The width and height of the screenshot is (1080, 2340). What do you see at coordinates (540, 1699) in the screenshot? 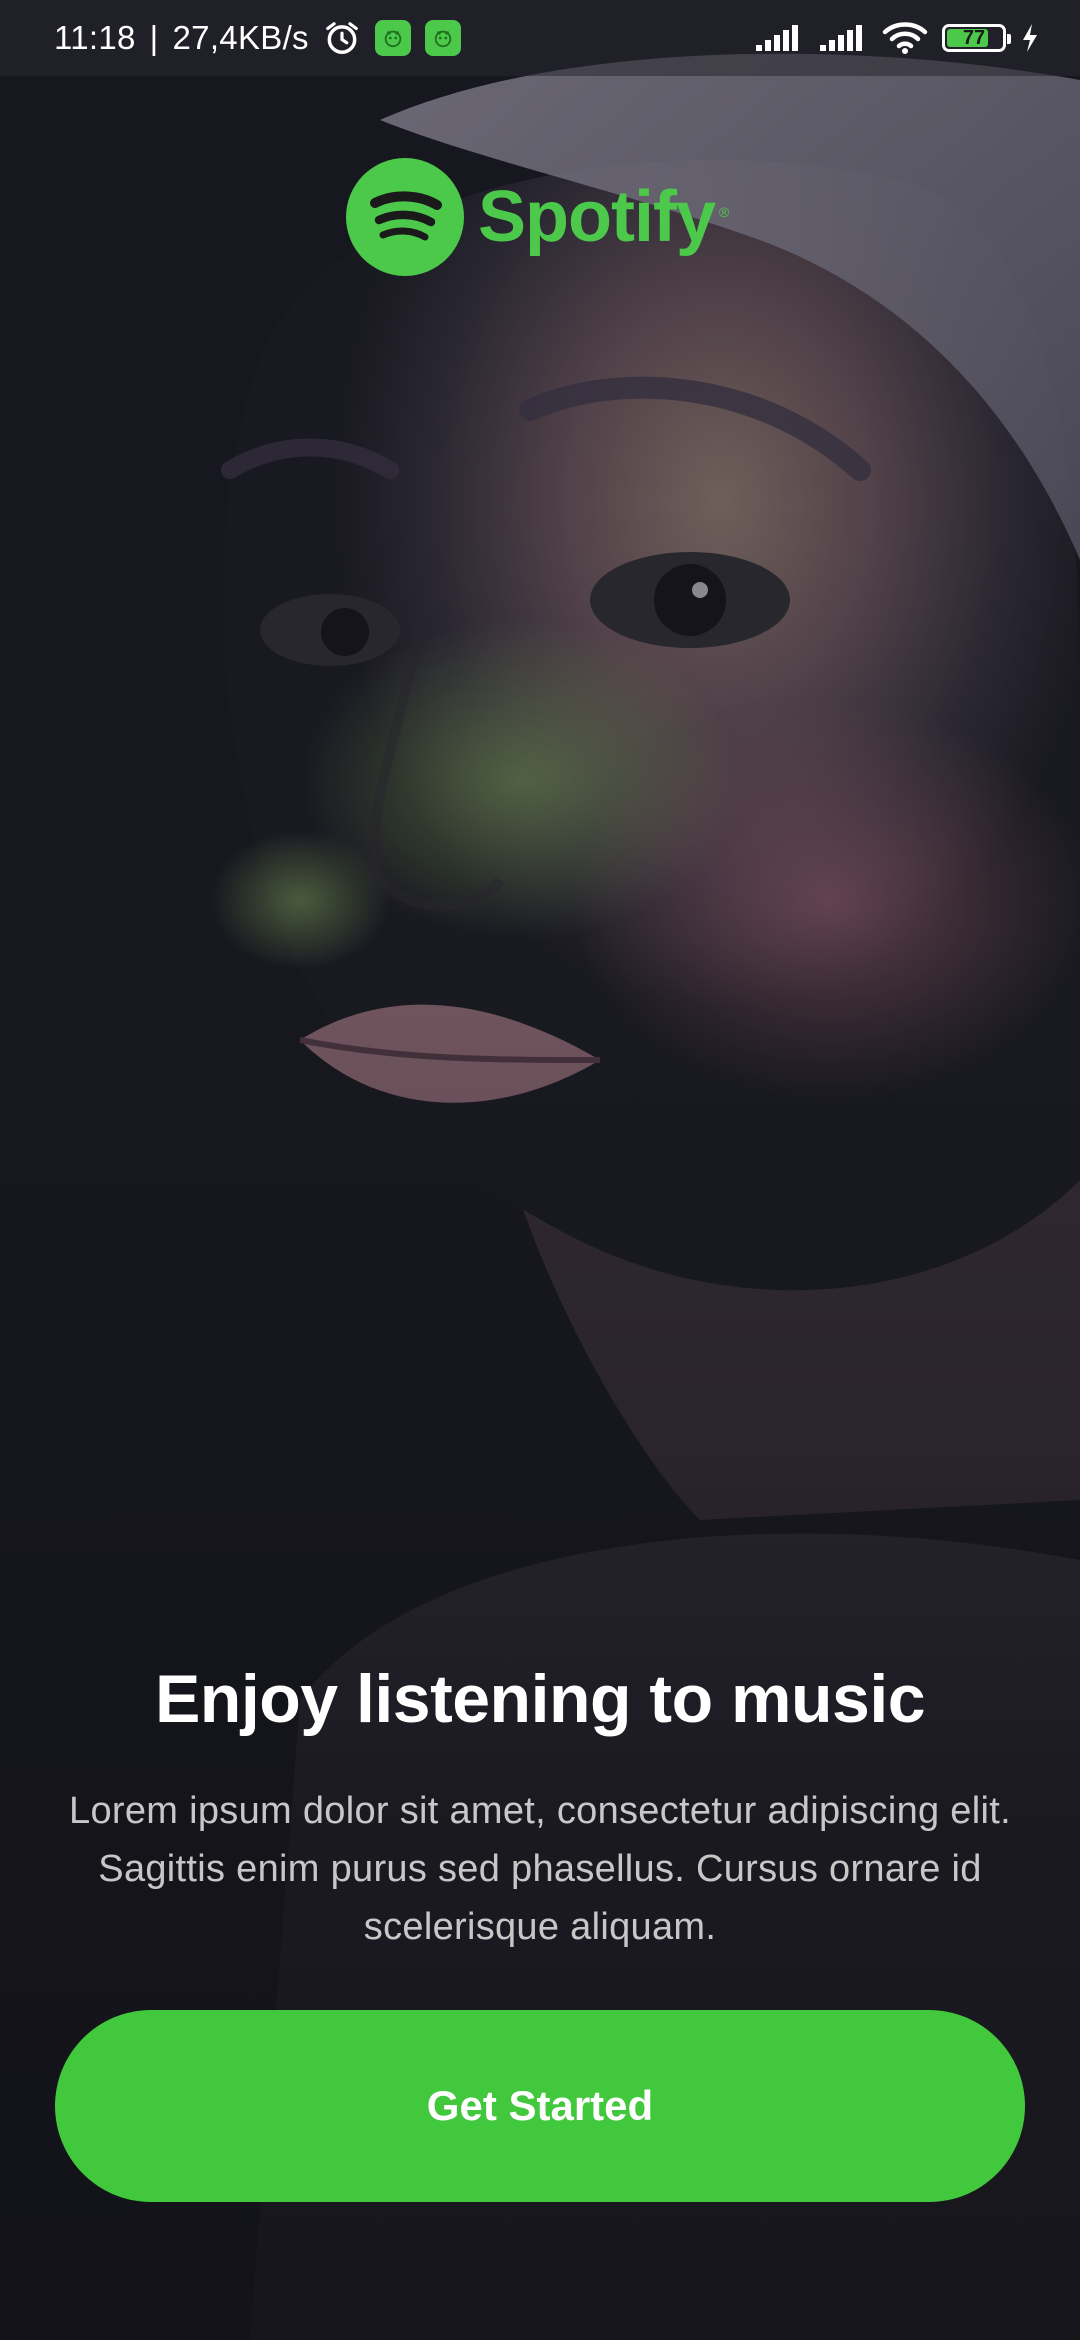
I see `onboarding-headline: Enjoy listening to music` at bounding box center [540, 1699].